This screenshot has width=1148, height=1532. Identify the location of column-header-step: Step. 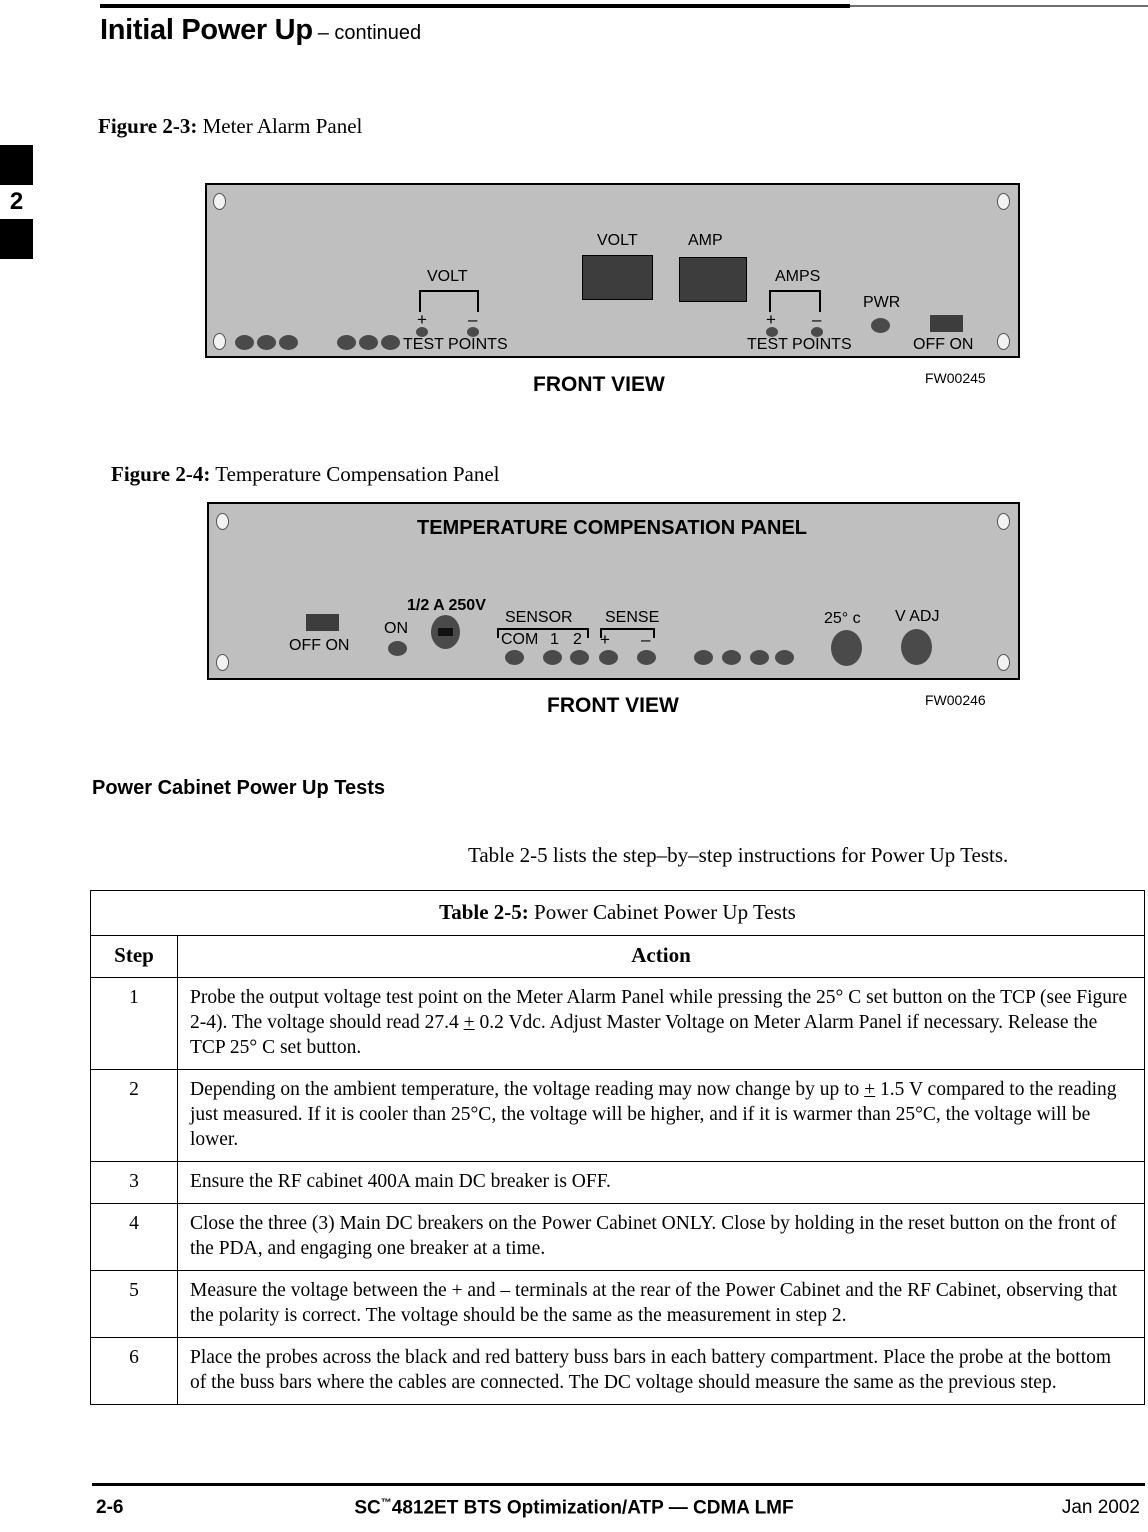
(134, 956).